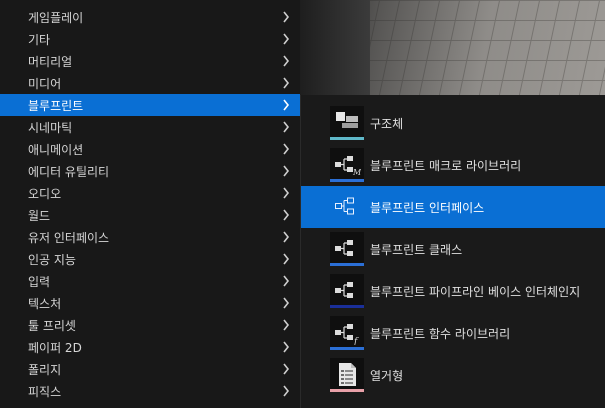 The image size is (605, 408). What do you see at coordinates (39, 215) in the screenshot?
I see `menu-item-label: 월드` at bounding box center [39, 215].